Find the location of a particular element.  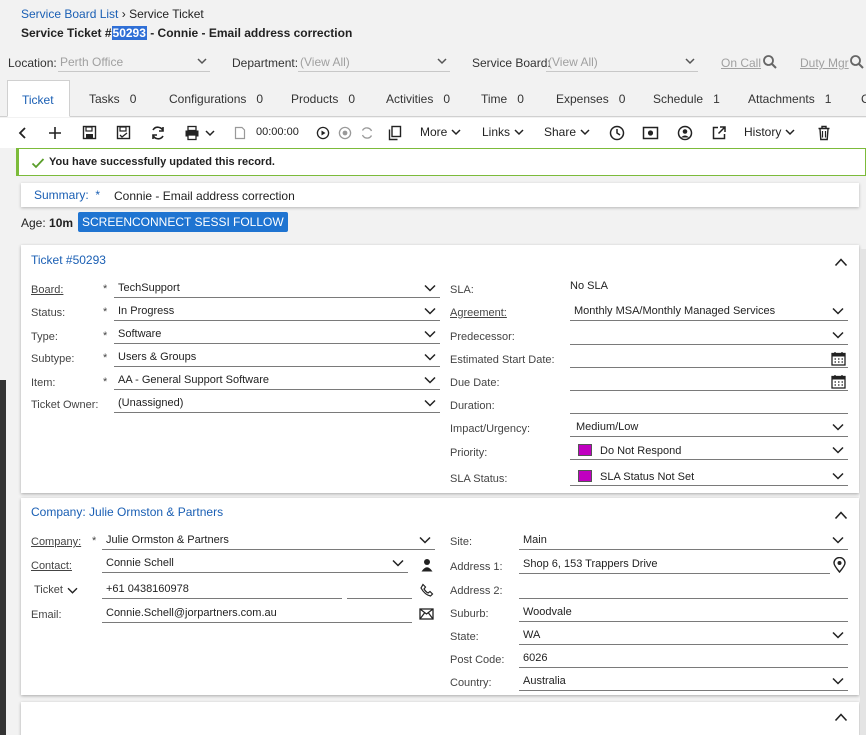

impact-urgency-select: Medium/Low is located at coordinates (709, 428).